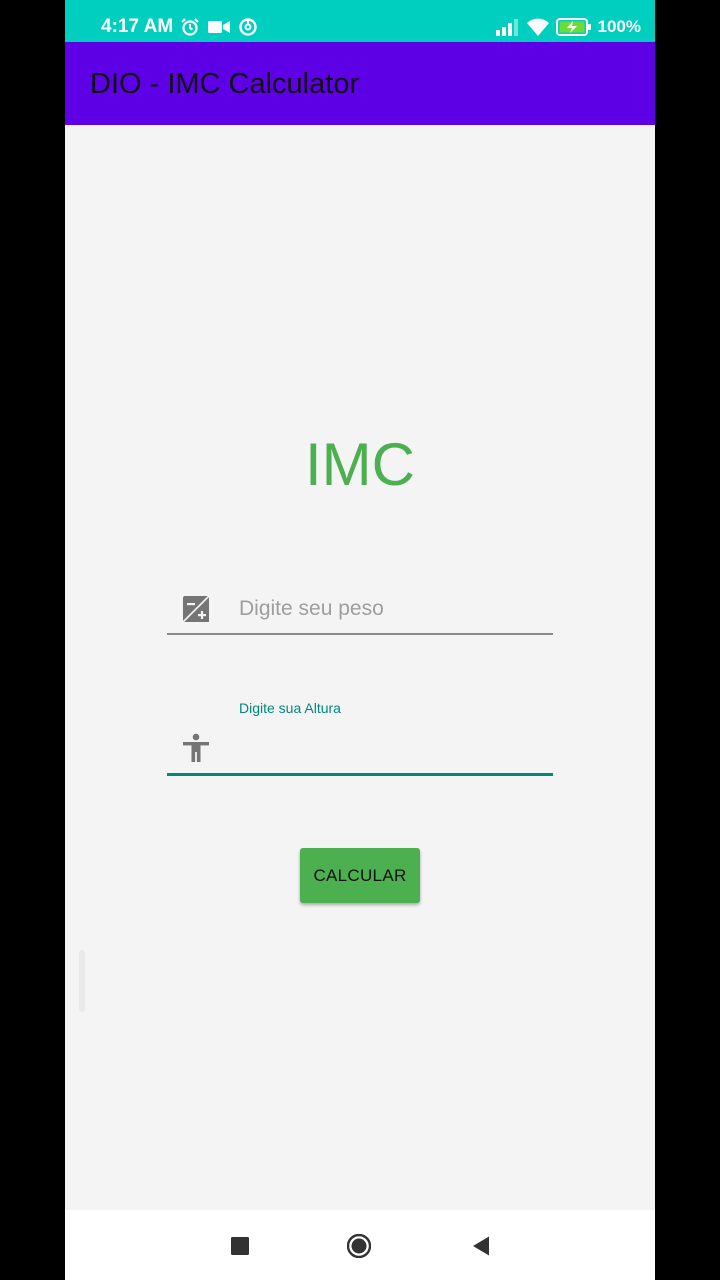  I want to click on recents-button, so click(240, 1246).